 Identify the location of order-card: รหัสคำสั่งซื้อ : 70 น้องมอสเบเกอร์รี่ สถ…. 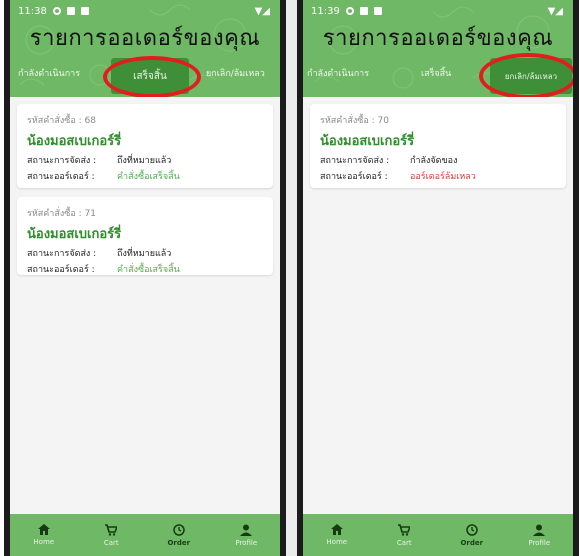
(438, 146).